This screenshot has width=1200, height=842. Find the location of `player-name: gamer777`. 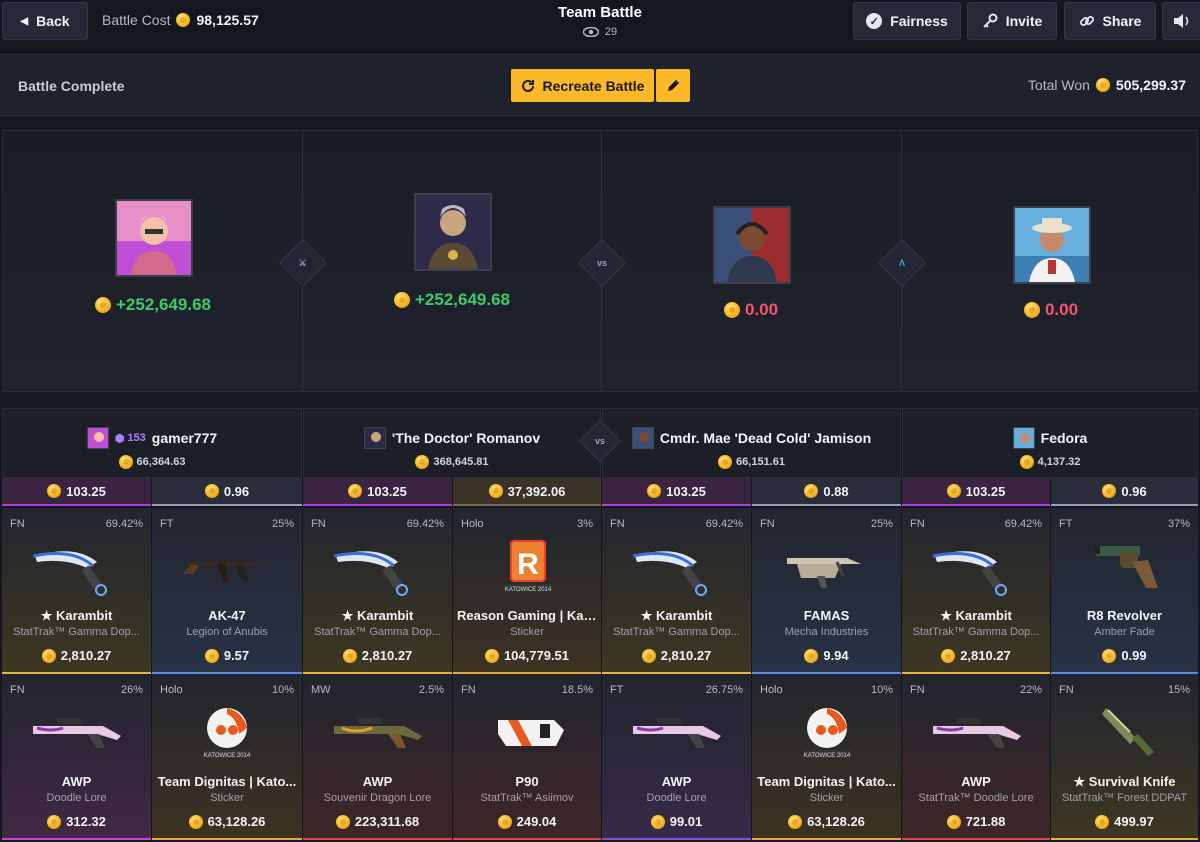

player-name: gamer777 is located at coordinates (184, 438).